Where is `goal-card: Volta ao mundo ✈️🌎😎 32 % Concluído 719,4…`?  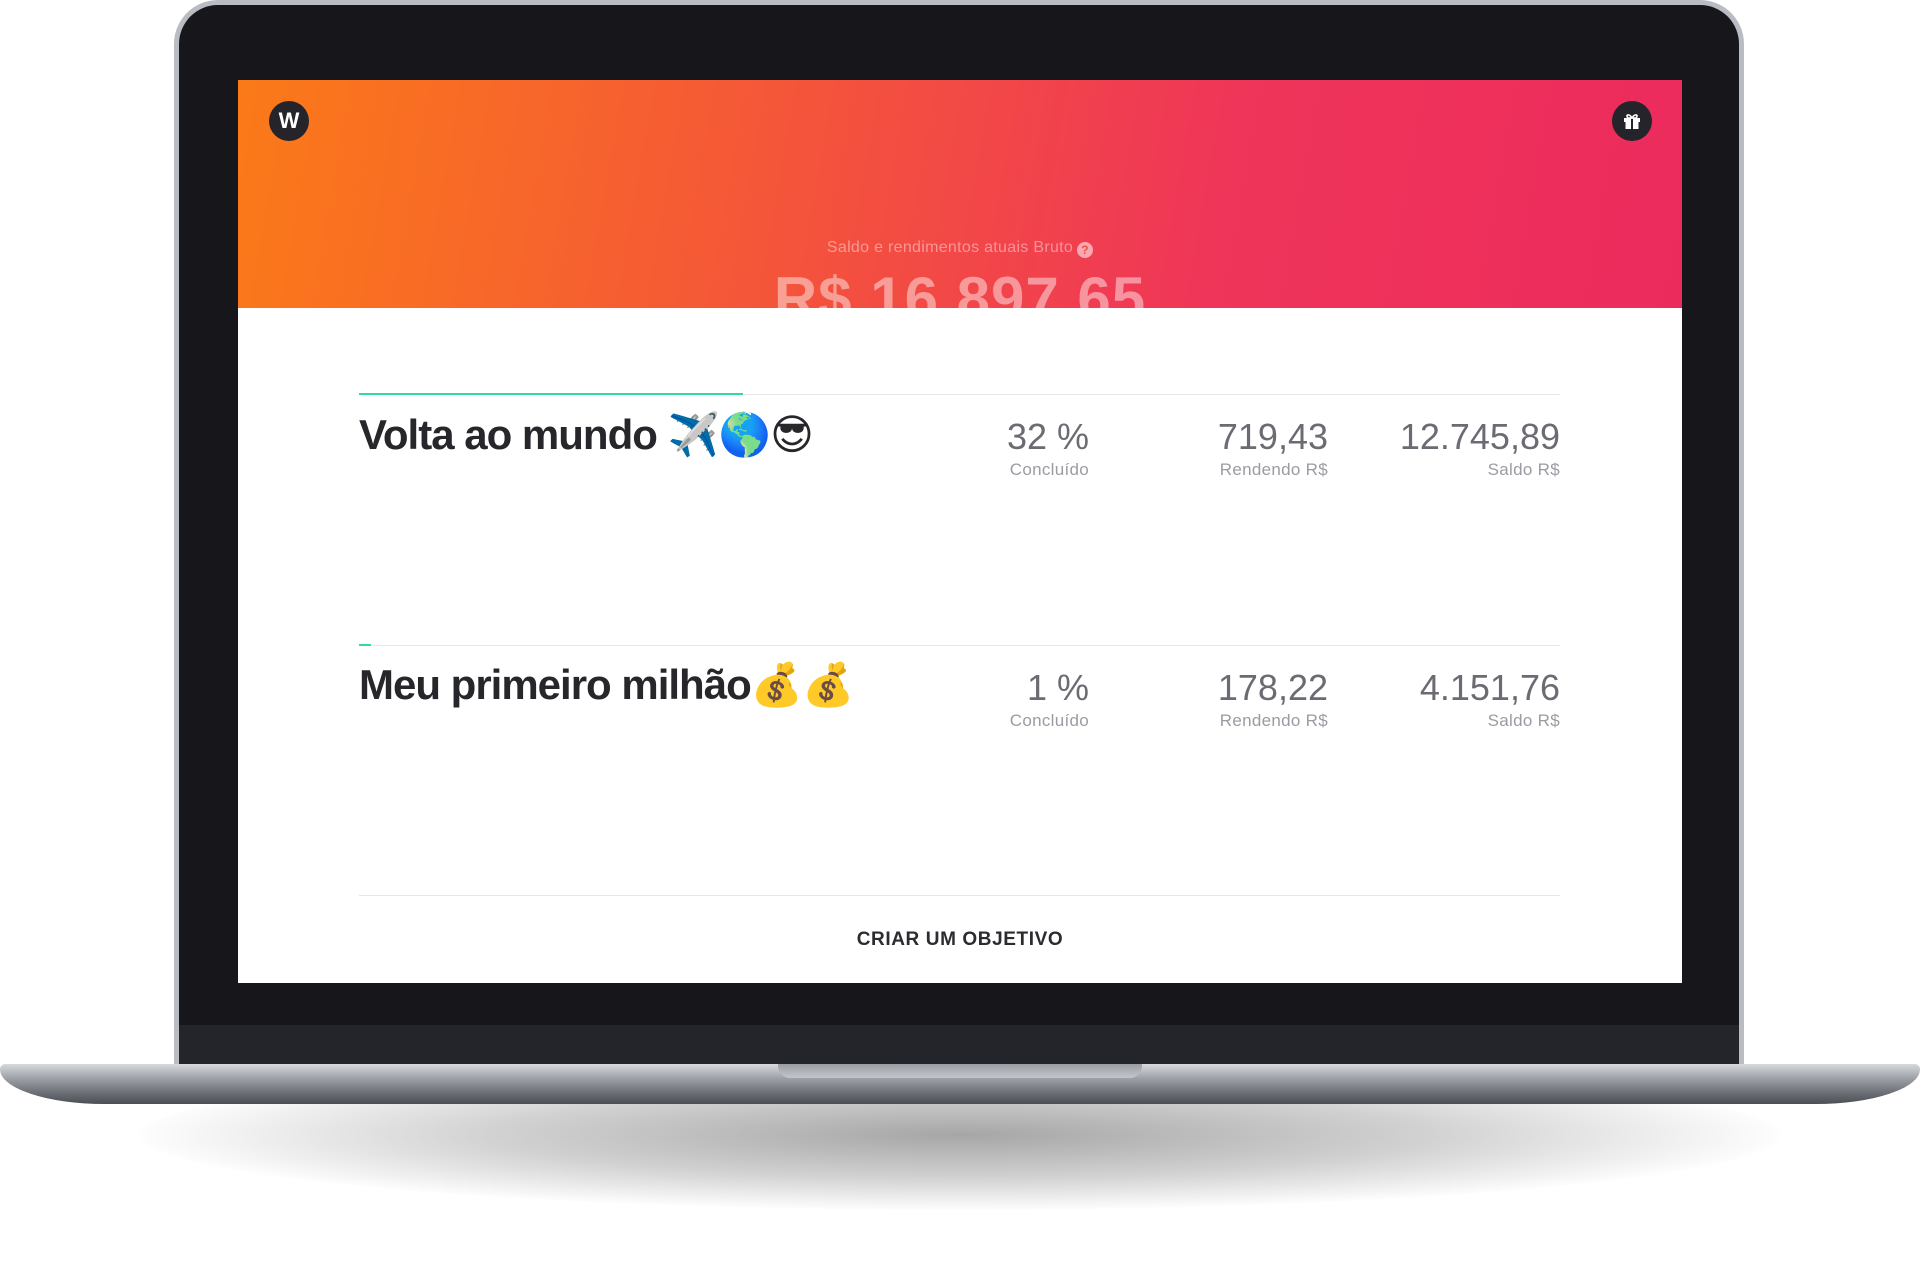 goal-card: Volta ao mundo ✈️🌎😎 32 % Concluído 719,4… is located at coordinates (959, 493).